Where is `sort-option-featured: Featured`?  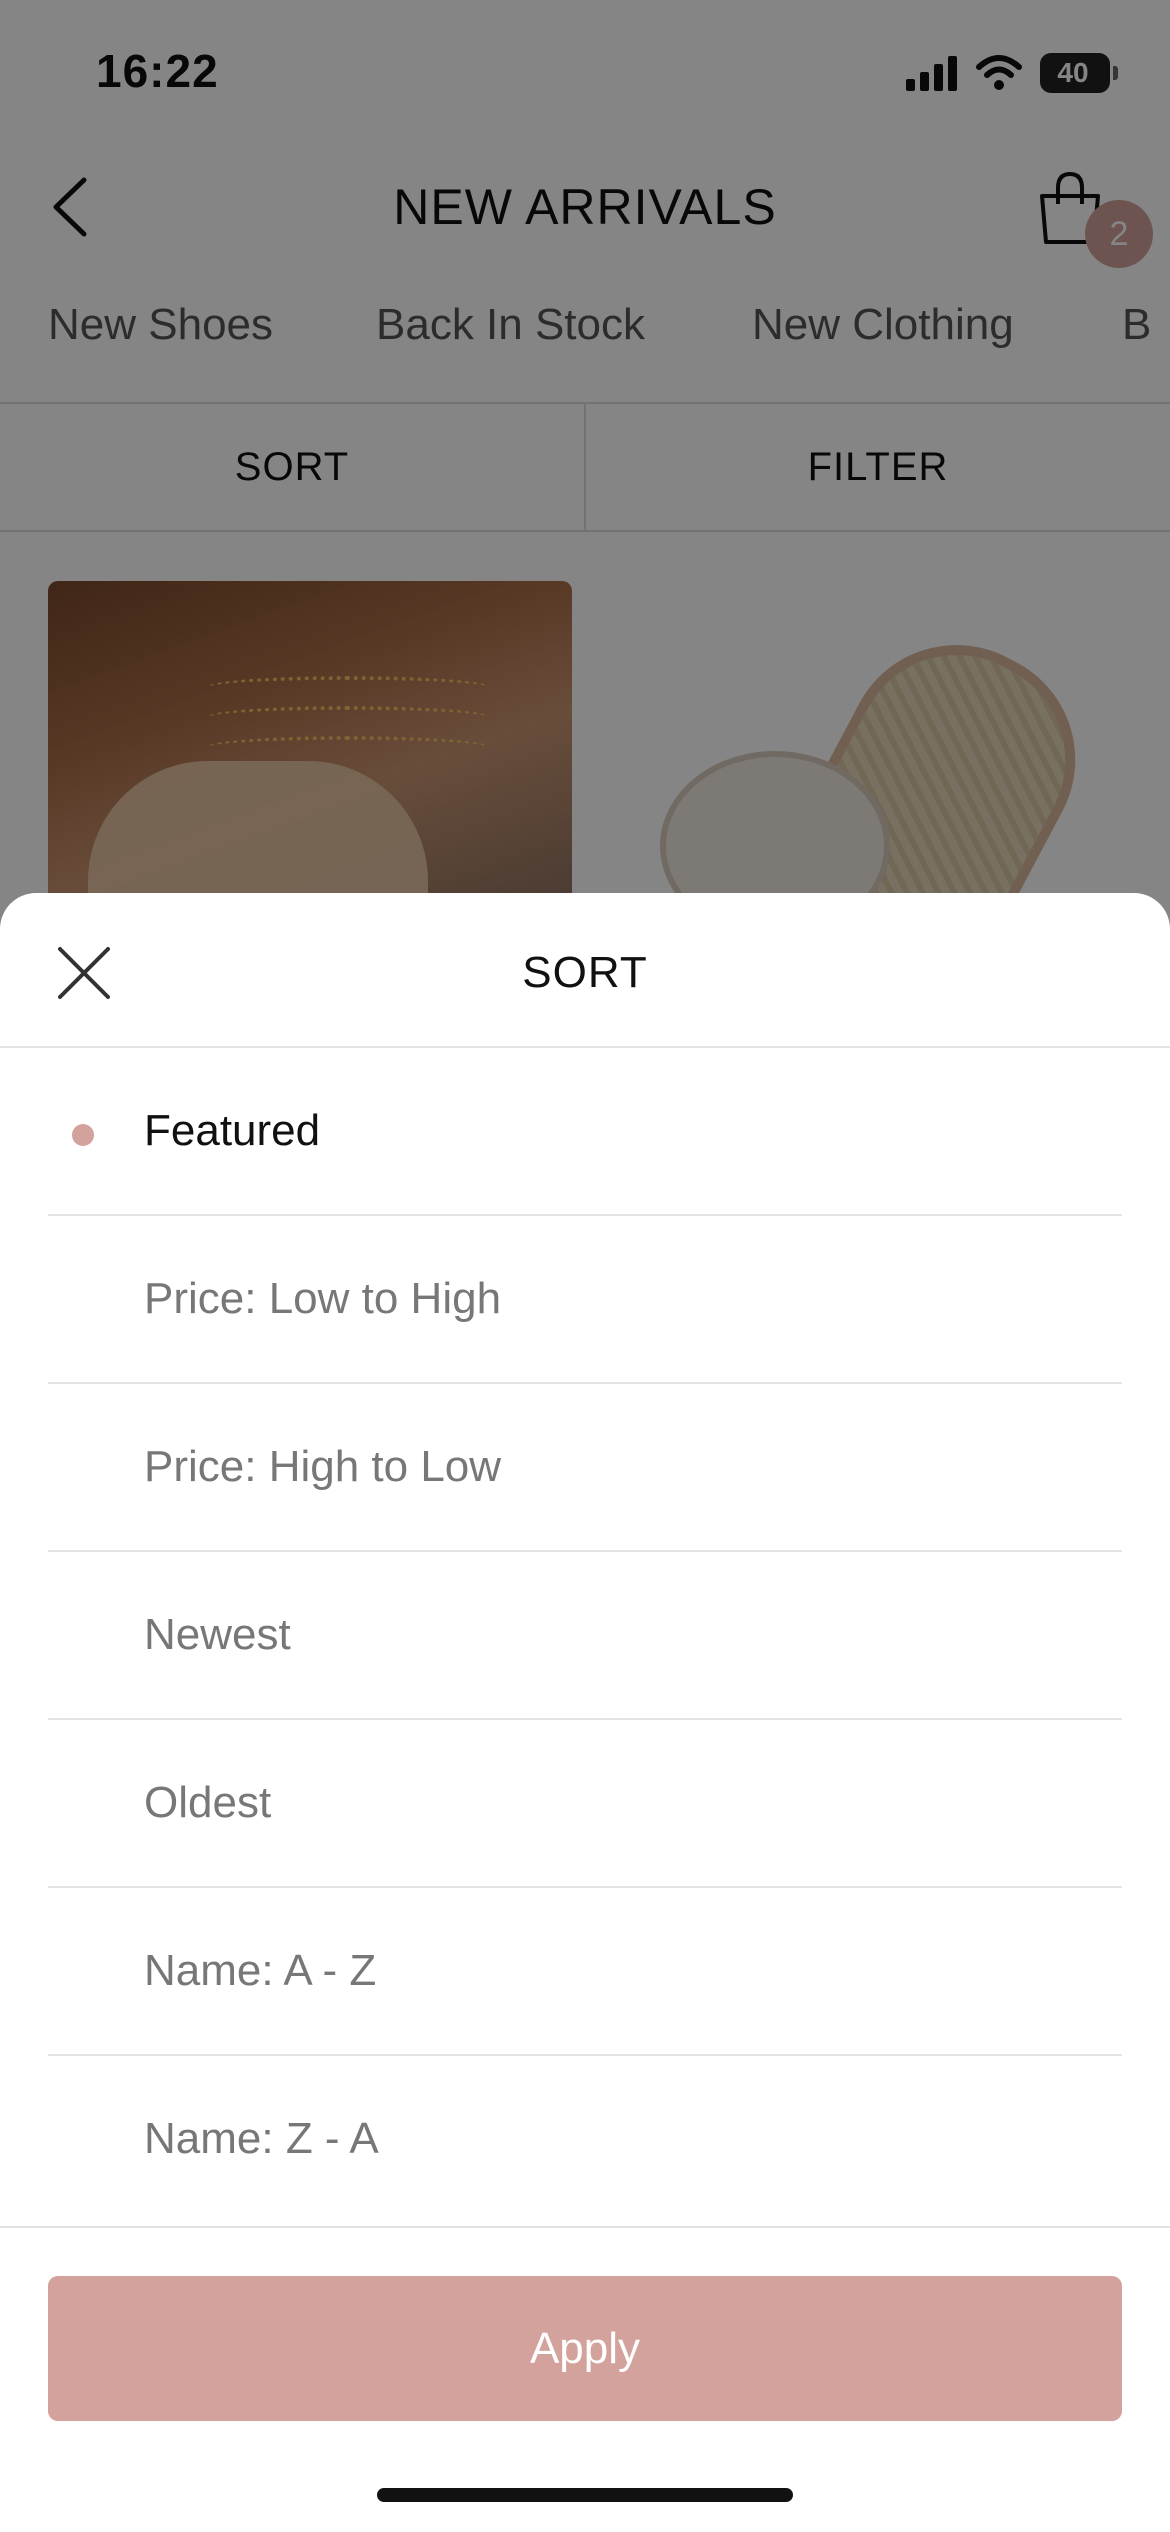 sort-option-featured: Featured is located at coordinates (585, 1132).